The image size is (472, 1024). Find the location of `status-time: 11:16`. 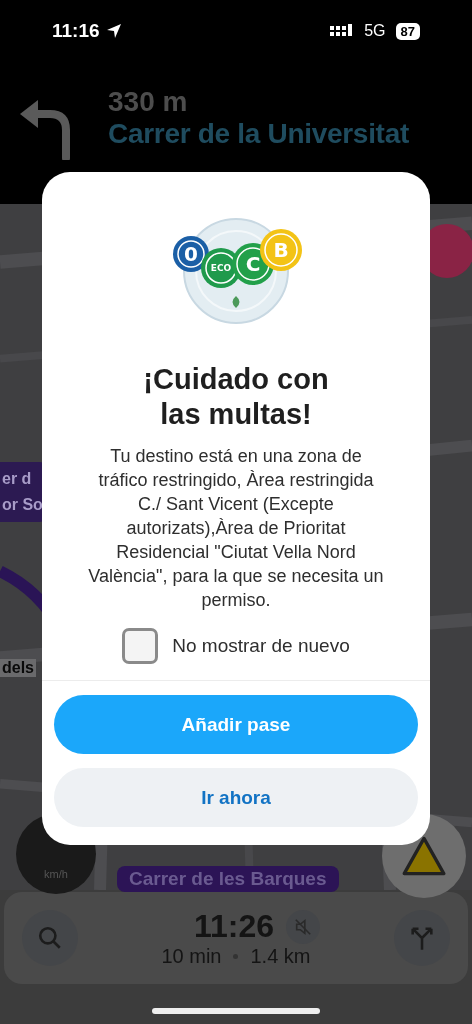

status-time: 11:16 is located at coordinates (76, 31).